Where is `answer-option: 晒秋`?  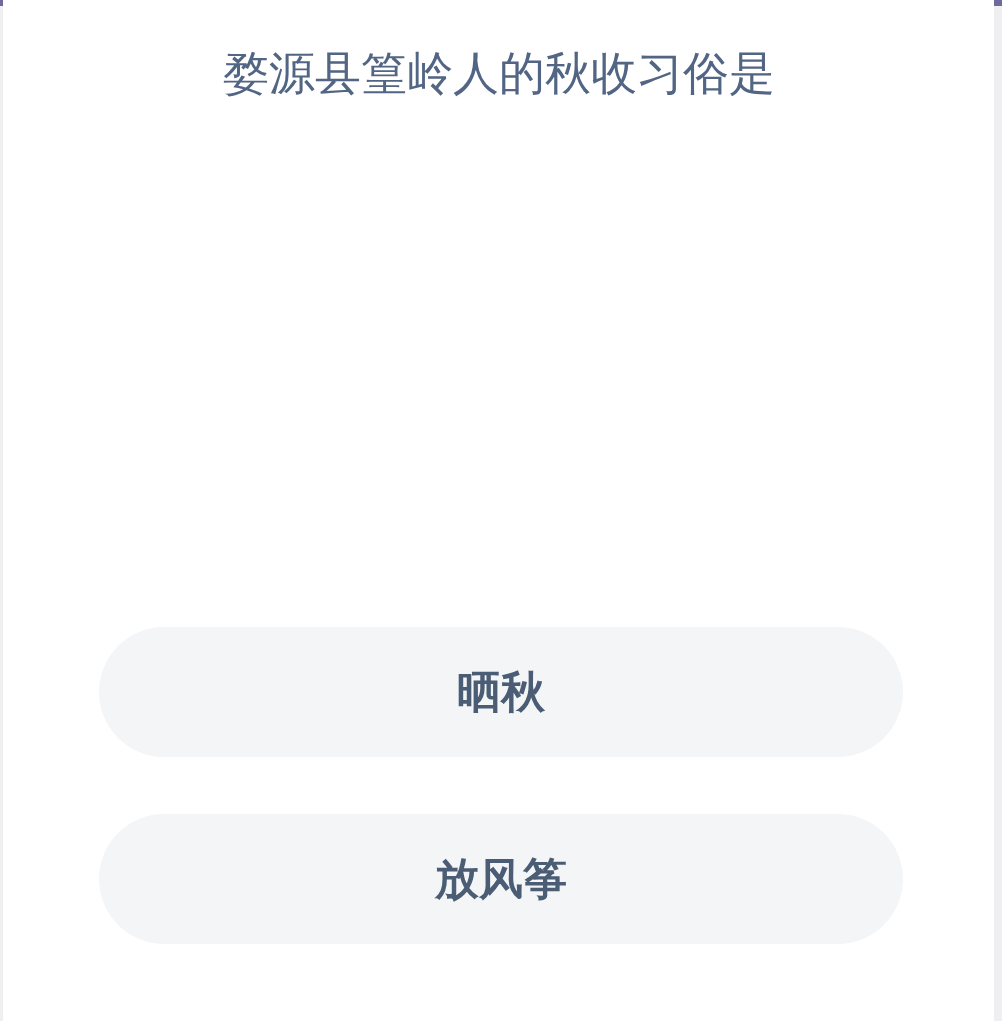 answer-option: 晒秋 is located at coordinates (500, 692).